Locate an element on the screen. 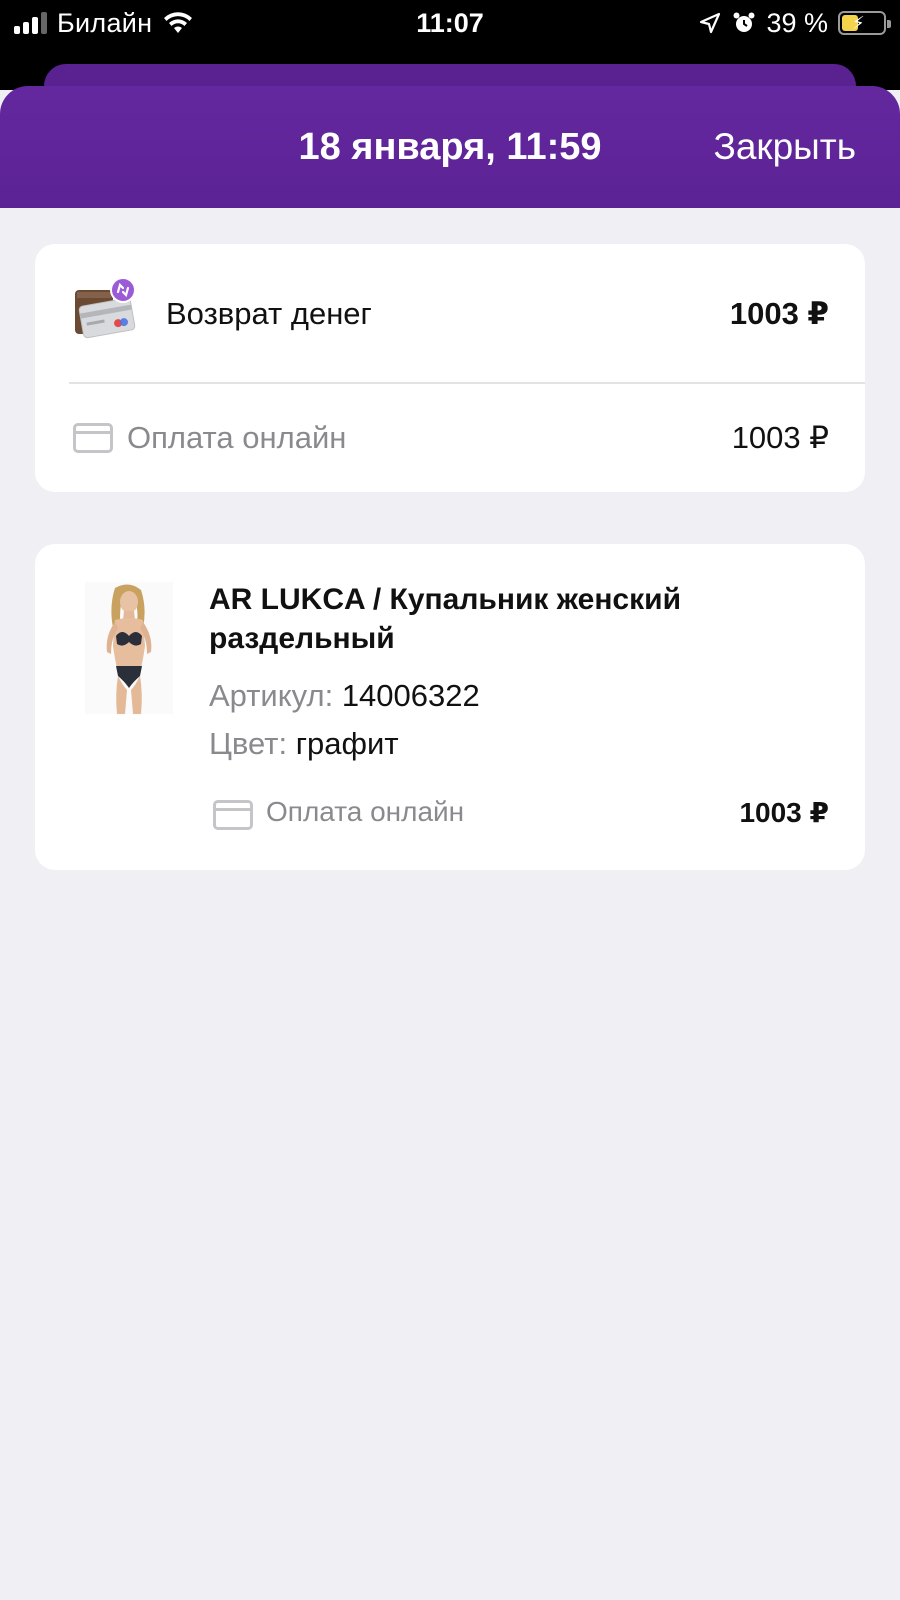  article-key: Артикул: is located at coordinates (271, 695).